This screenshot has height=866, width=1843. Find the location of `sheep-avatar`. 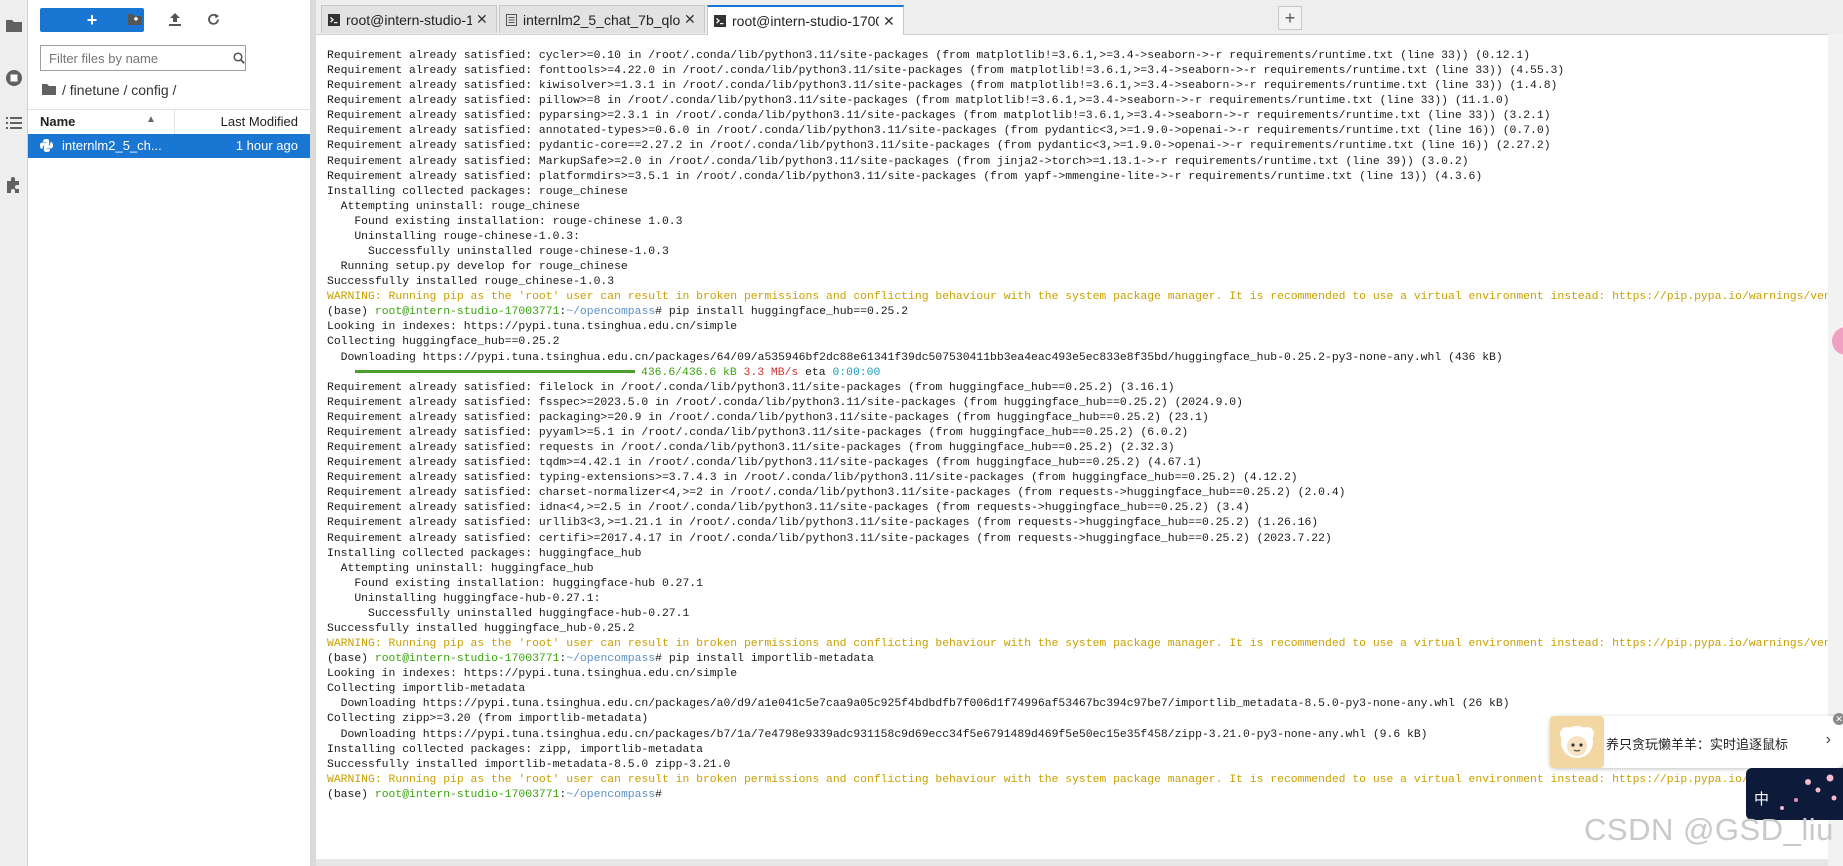

sheep-avatar is located at coordinates (1577, 742).